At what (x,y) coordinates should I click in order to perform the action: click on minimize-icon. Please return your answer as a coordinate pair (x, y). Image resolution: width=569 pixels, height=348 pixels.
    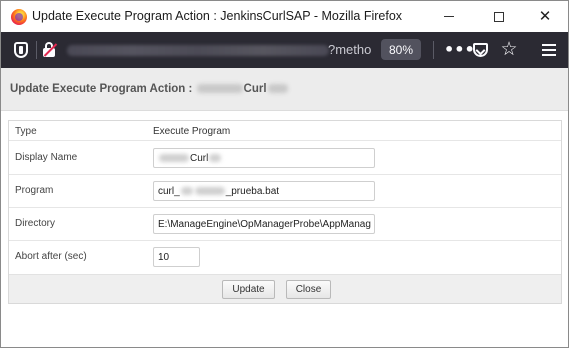
    Looking at the image, I should click on (449, 16).